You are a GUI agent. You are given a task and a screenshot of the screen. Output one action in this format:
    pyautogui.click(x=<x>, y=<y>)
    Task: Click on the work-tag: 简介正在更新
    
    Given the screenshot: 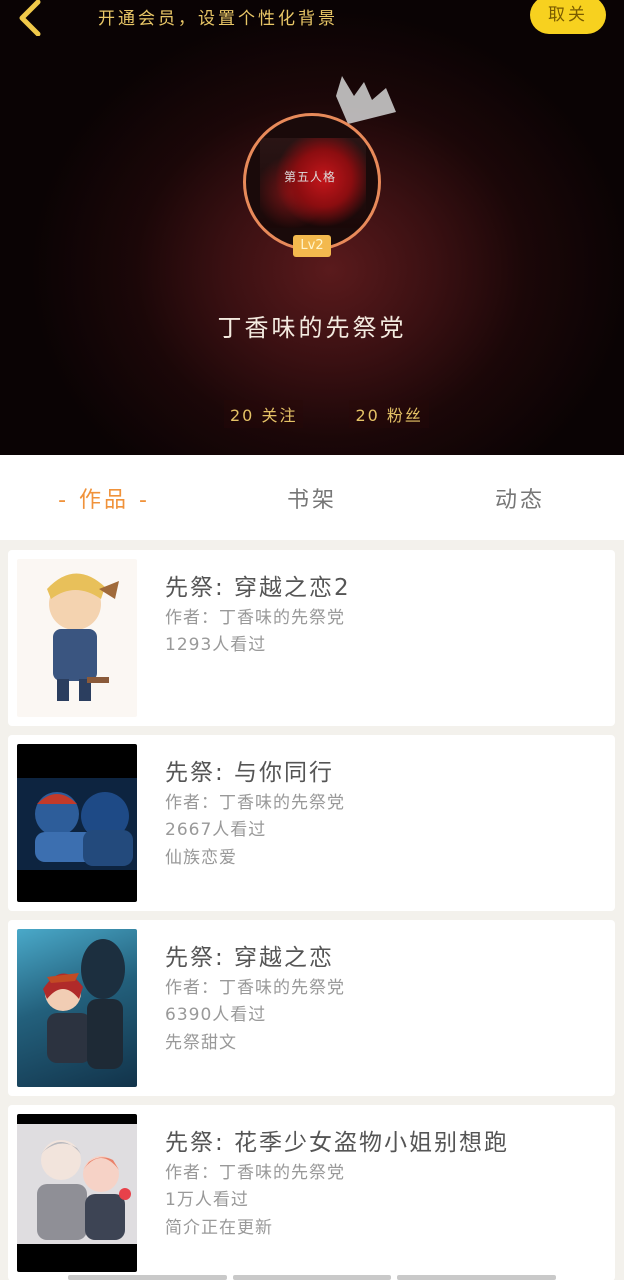 What is the action you would take?
    pyautogui.click(x=219, y=1228)
    